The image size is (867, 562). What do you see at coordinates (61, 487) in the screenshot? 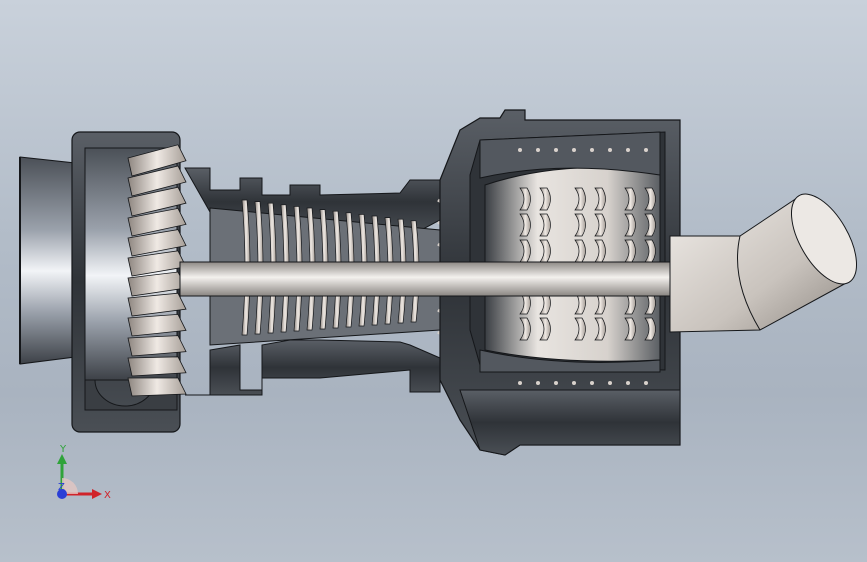
I see `z-axis-label: Z` at bounding box center [61, 487].